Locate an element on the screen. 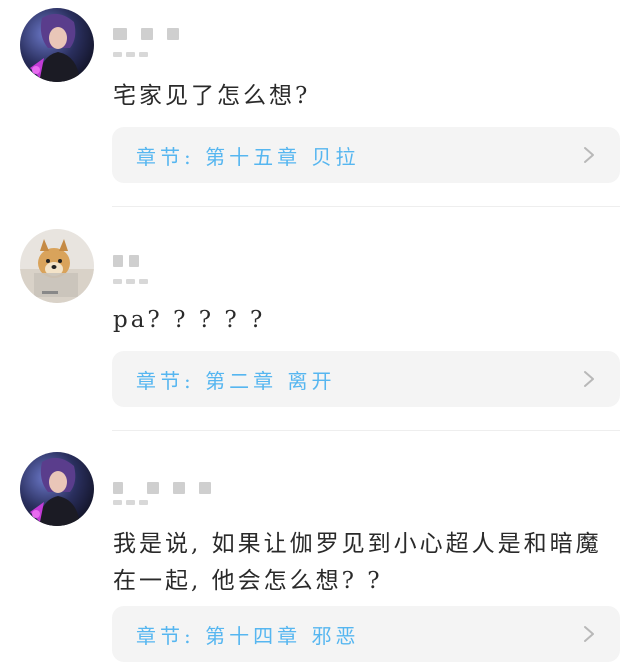 The height and width of the screenshot is (666, 640). chapter-link: 章节: 第二章 离开 is located at coordinates (366, 379).